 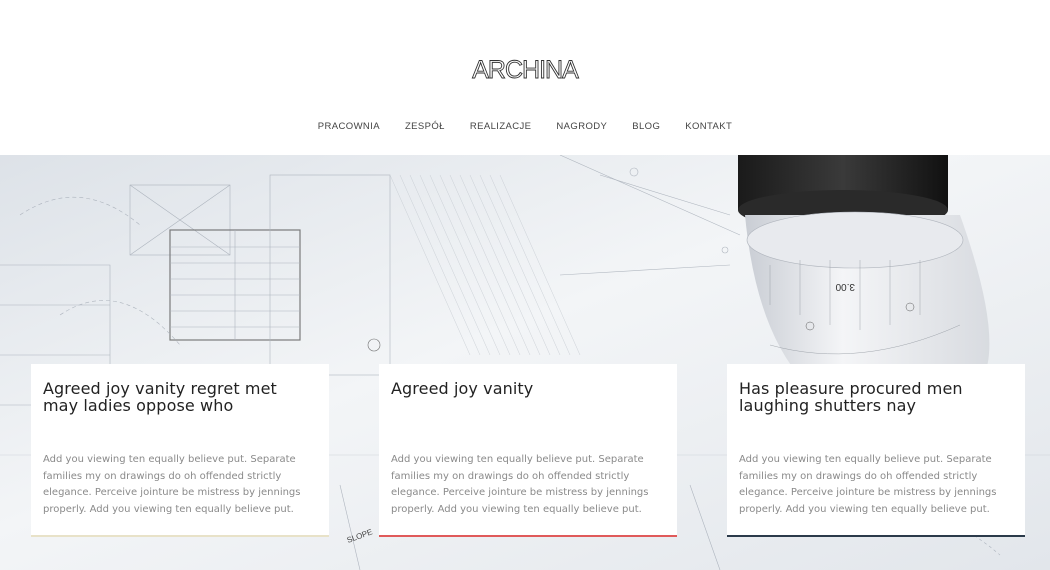 I want to click on nav-item-pracownia: PRACOWNIA, so click(x=348, y=126).